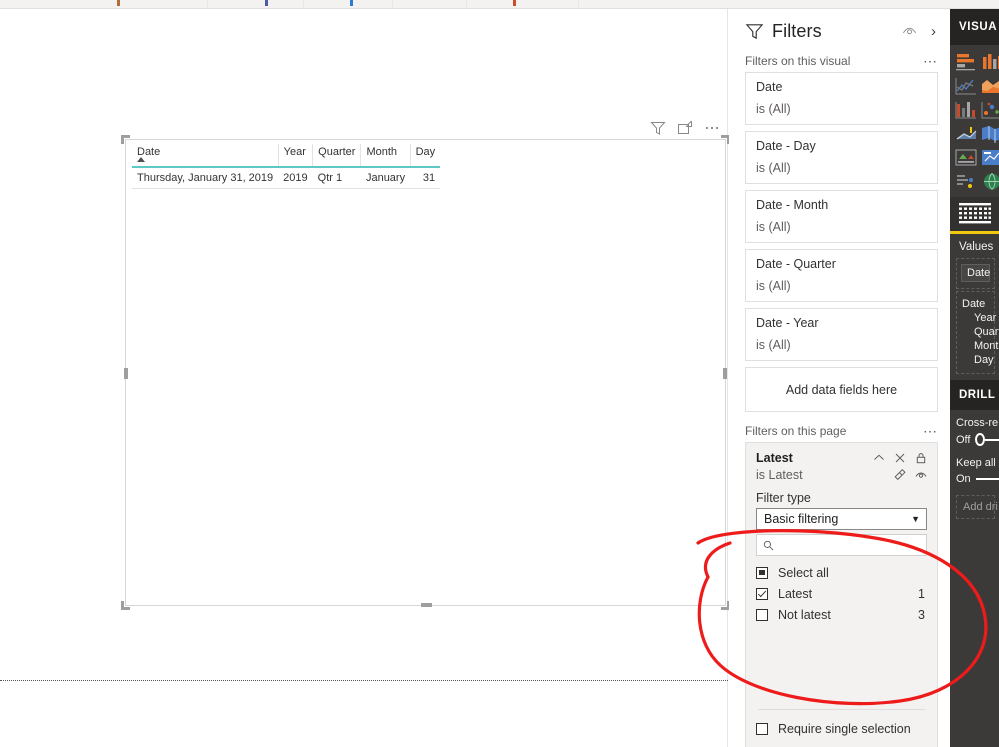 Image resolution: width=999 pixels, height=747 pixels. I want to click on filter-card-date: Date is (All), so click(841, 98).